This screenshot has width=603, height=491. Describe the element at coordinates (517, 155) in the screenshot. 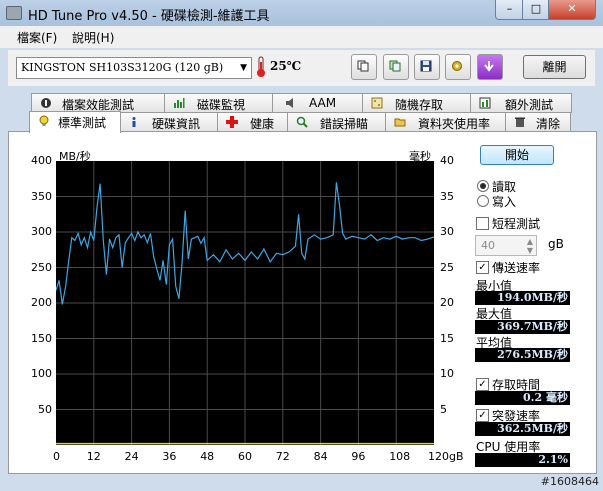

I see `start-button: 開始` at that location.